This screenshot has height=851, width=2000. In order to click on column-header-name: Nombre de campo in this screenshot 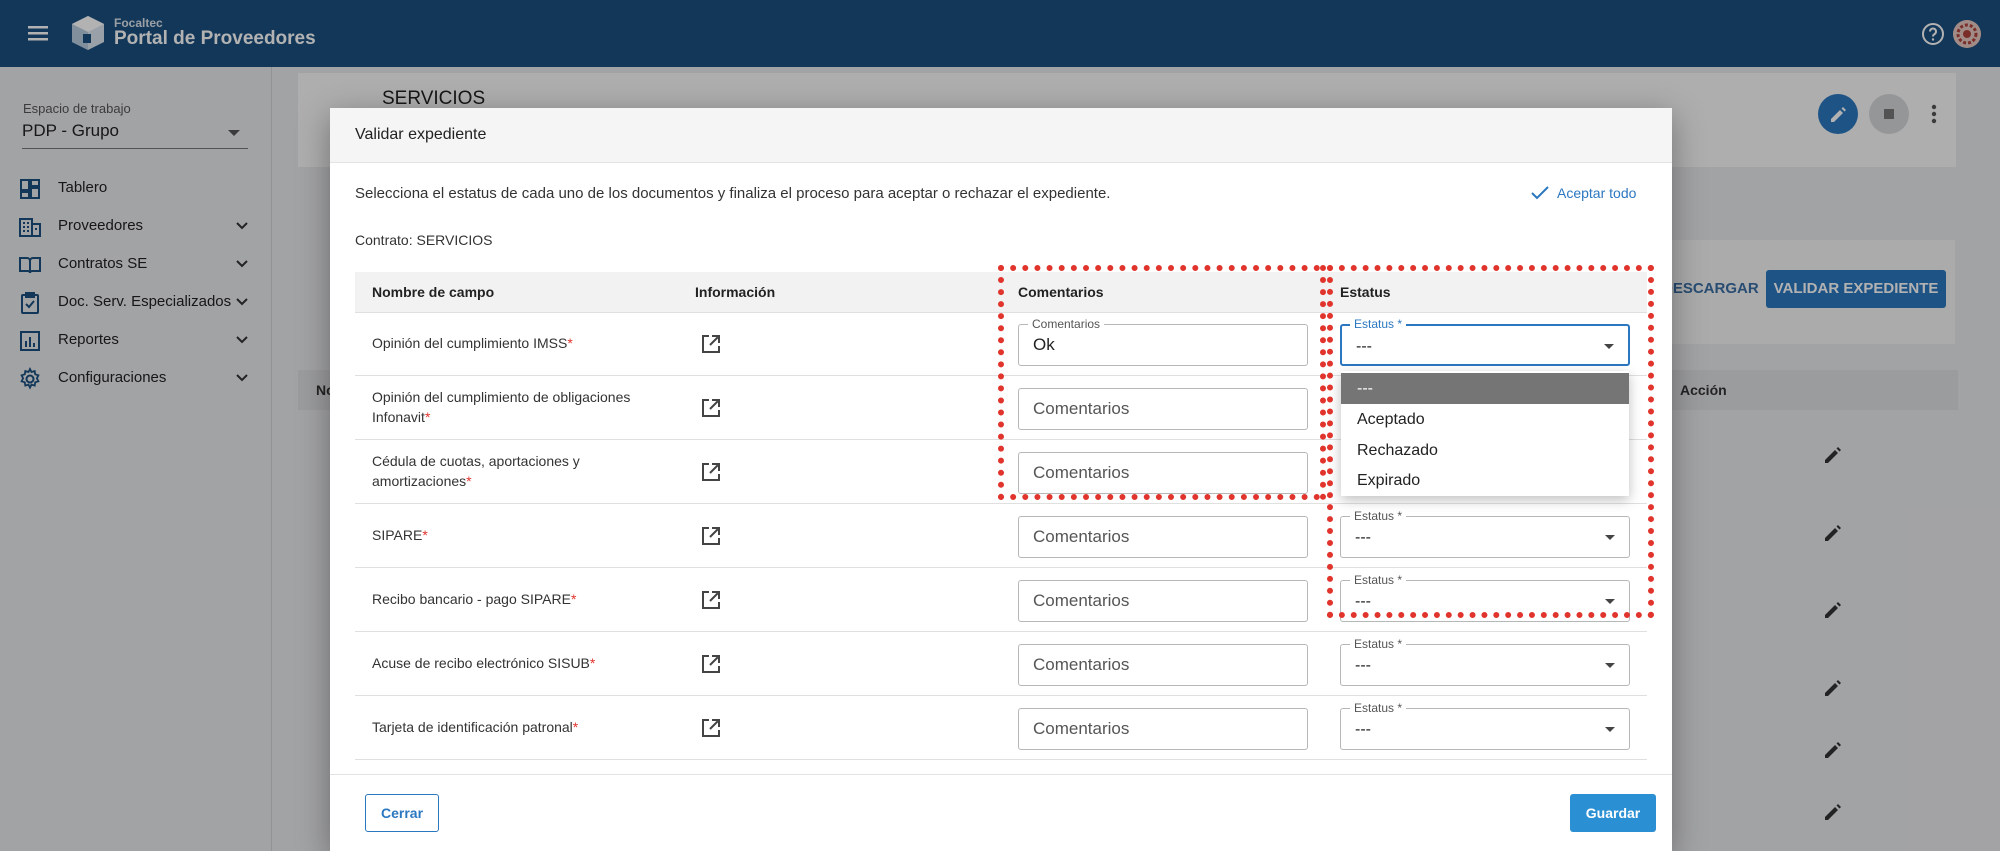, I will do `click(433, 292)`.